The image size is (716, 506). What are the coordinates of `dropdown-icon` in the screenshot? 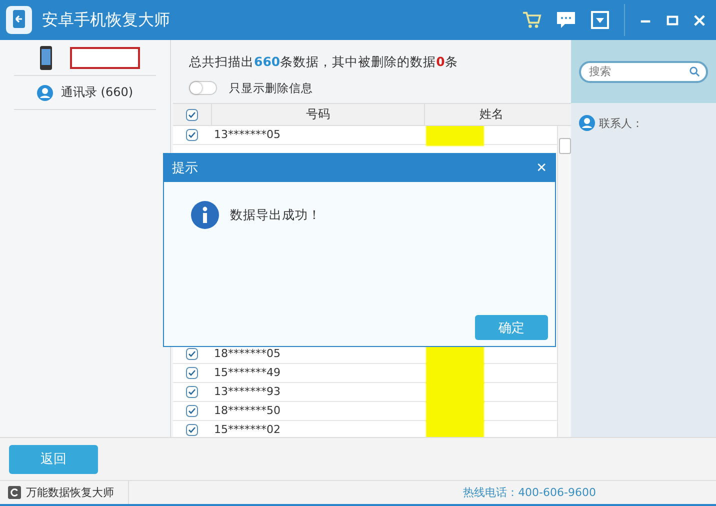 It's located at (600, 20).